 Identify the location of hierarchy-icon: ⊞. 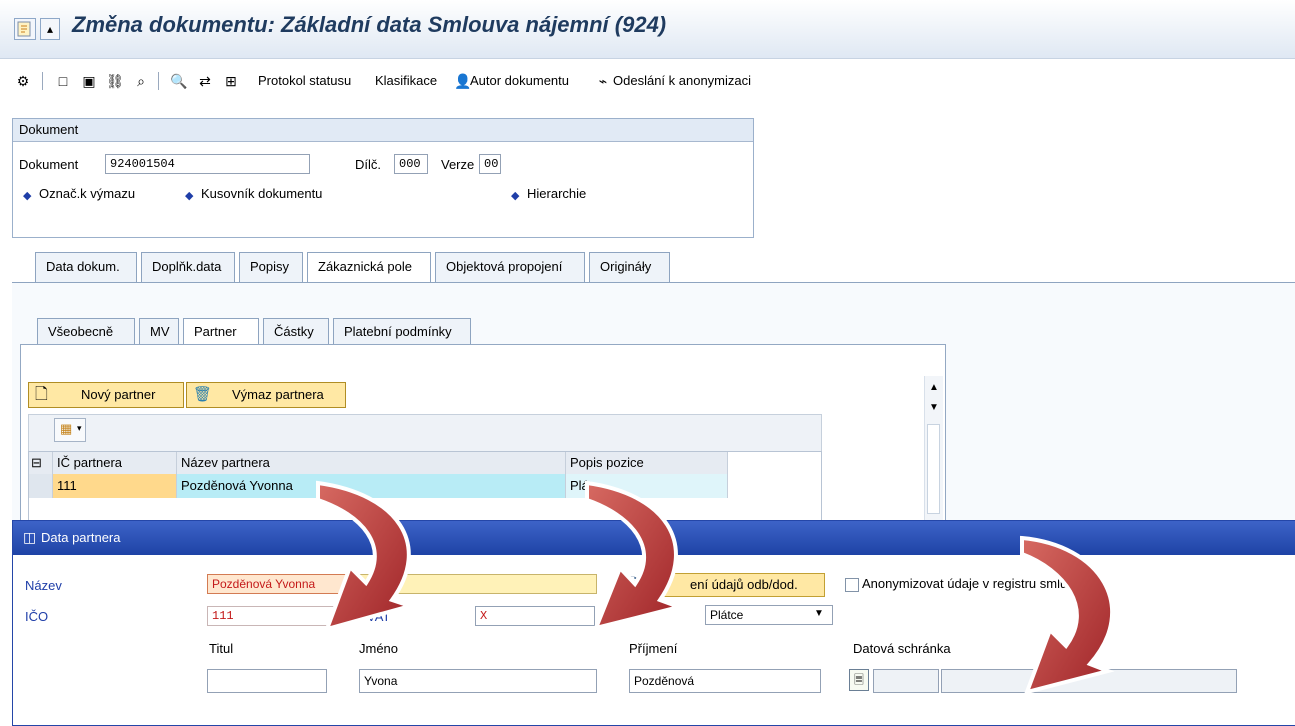
(231, 81).